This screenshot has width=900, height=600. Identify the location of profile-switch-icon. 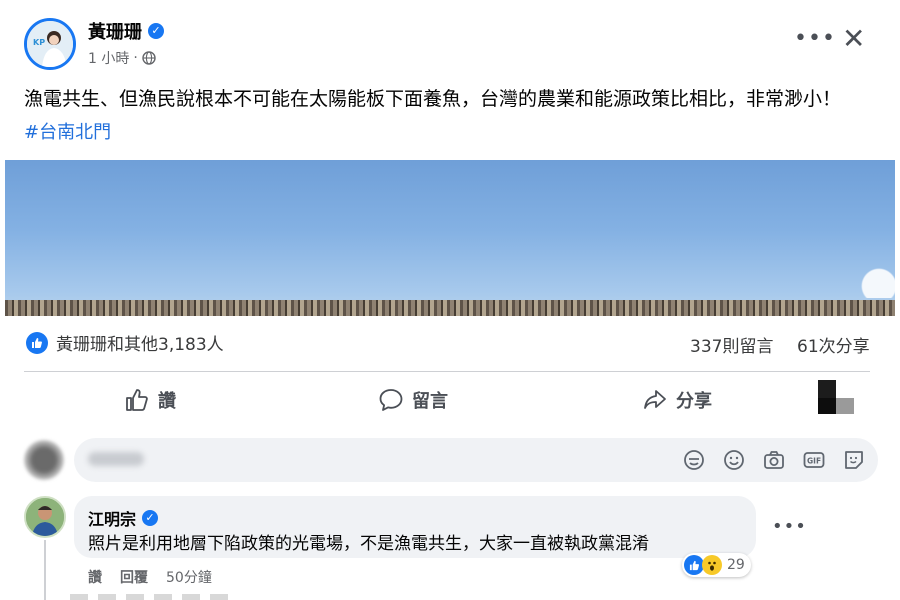
(837, 398).